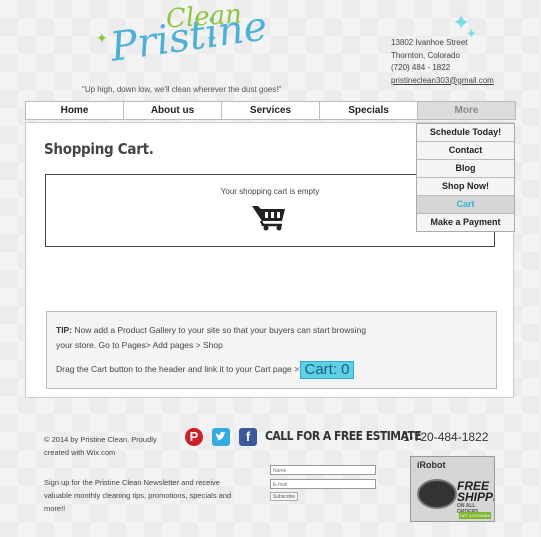  I want to click on contact-phone: (720) 484 - 1822, so click(421, 67).